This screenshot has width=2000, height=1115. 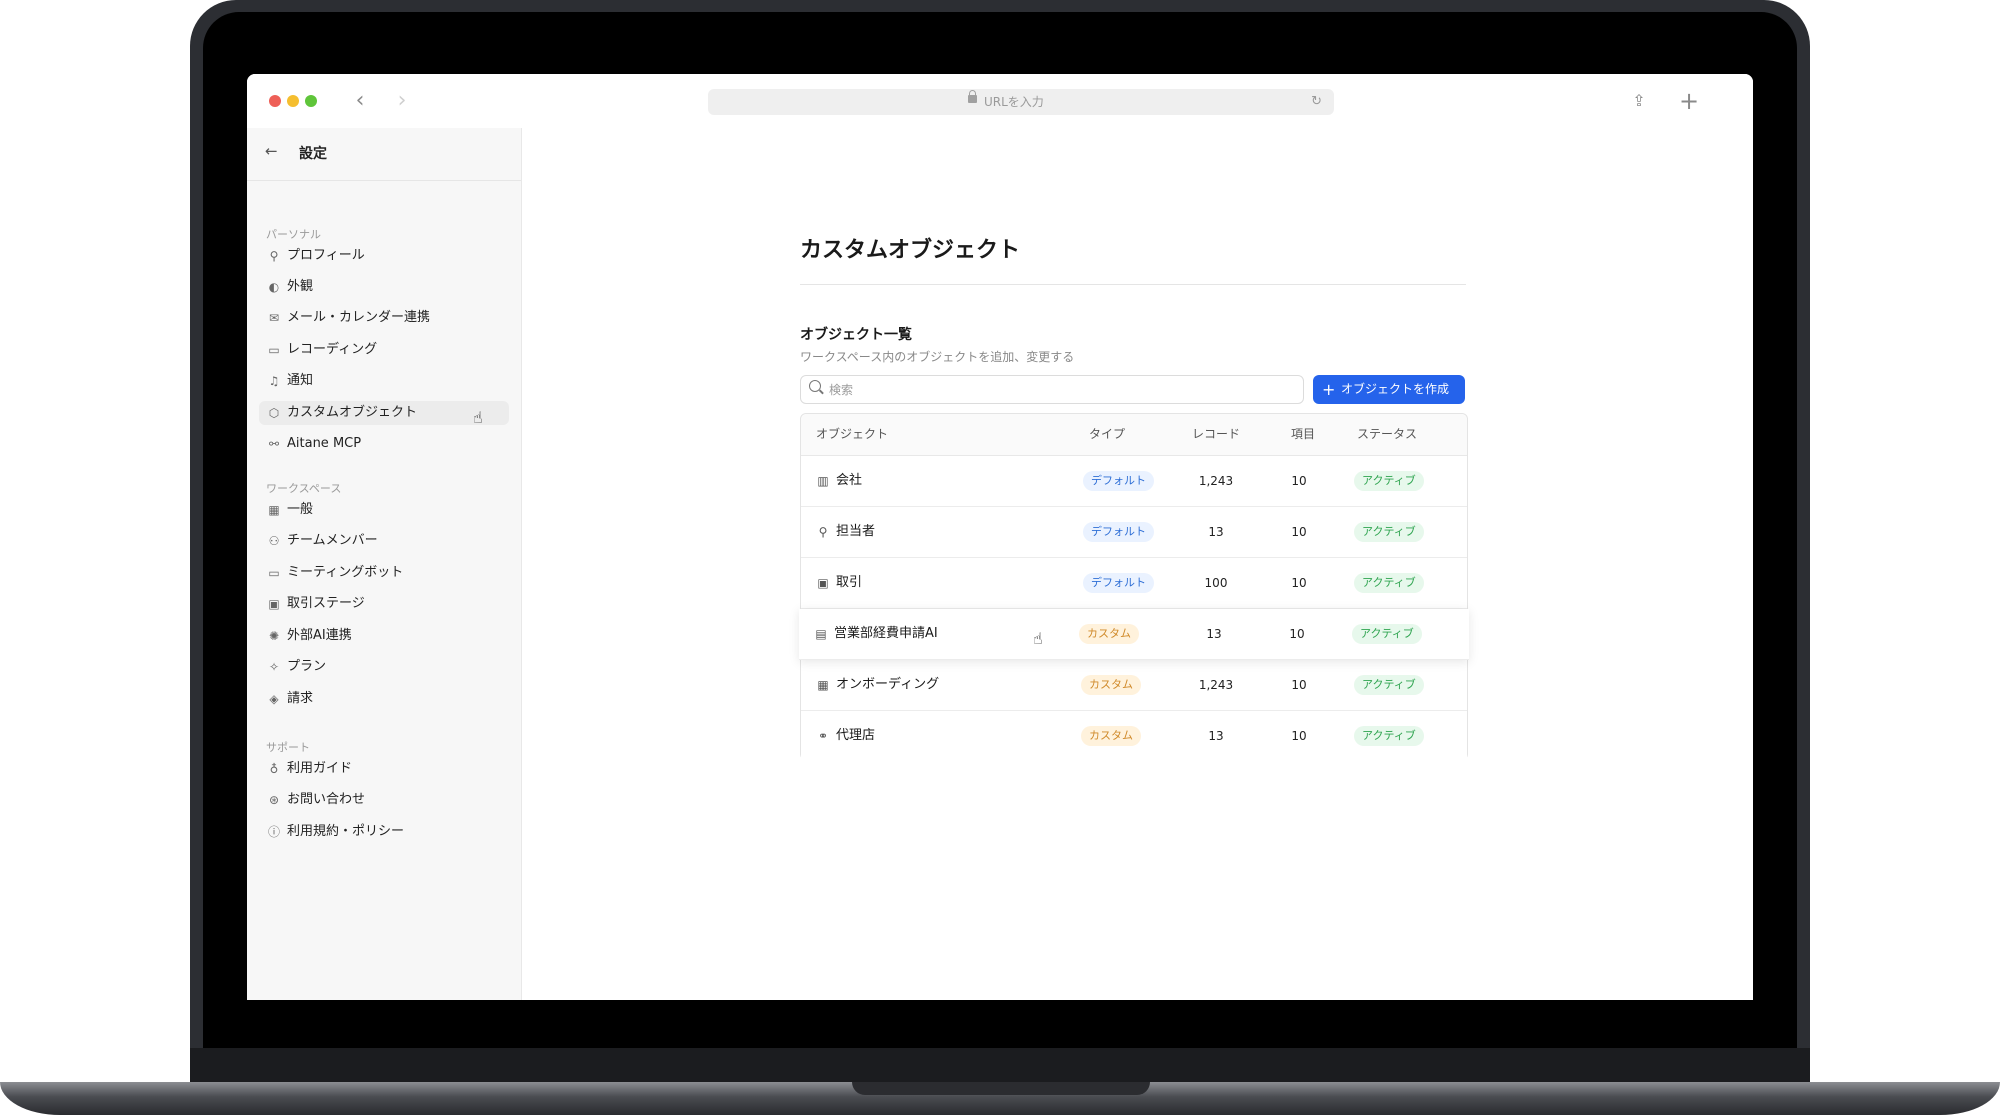 What do you see at coordinates (1216, 434) in the screenshot?
I see `column-header-records: レコード` at bounding box center [1216, 434].